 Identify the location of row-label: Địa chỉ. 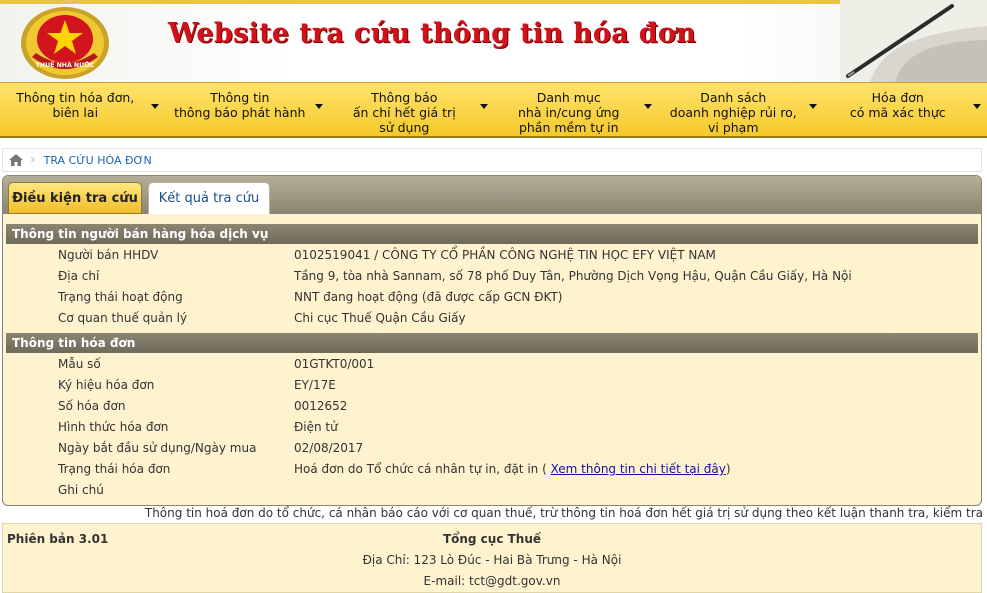
(79, 276).